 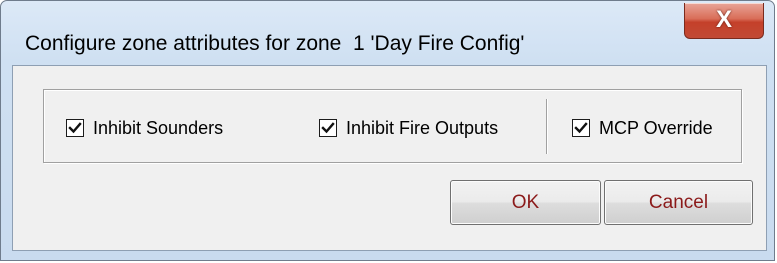 I want to click on group-separator, so click(x=546, y=126).